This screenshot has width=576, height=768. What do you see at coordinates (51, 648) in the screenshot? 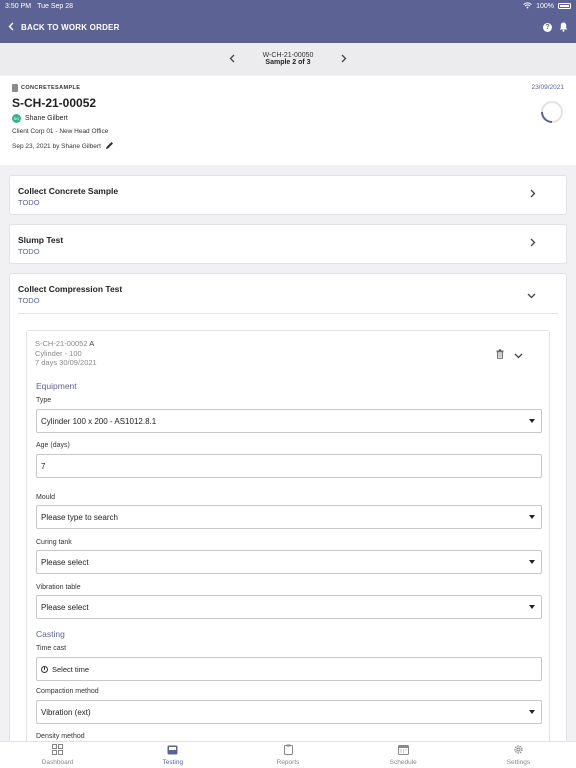
I see `time-cast-label: Time cast` at bounding box center [51, 648].